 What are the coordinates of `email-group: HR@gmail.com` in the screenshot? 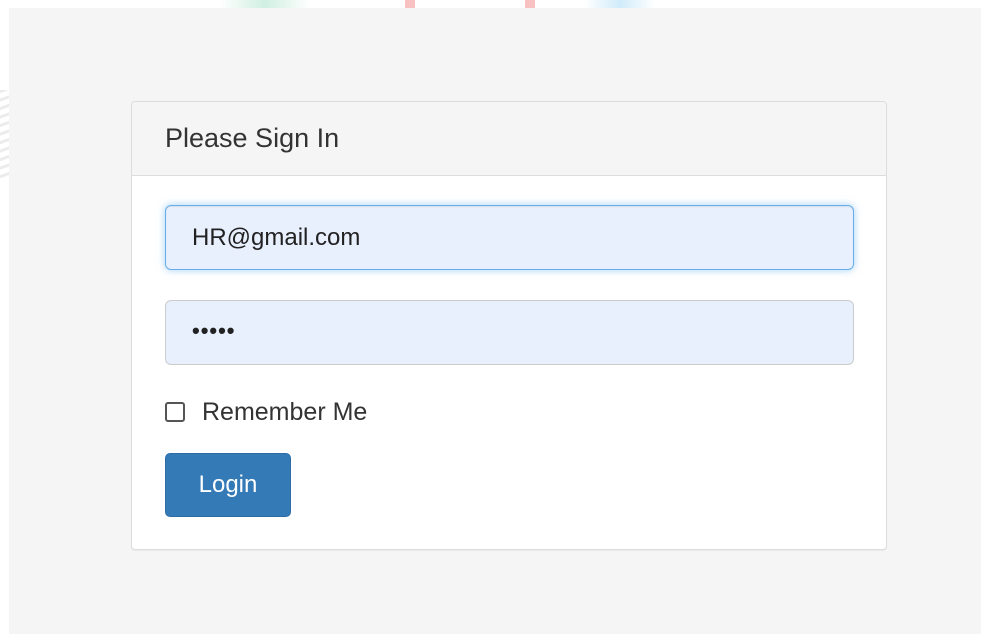 It's located at (509, 237).